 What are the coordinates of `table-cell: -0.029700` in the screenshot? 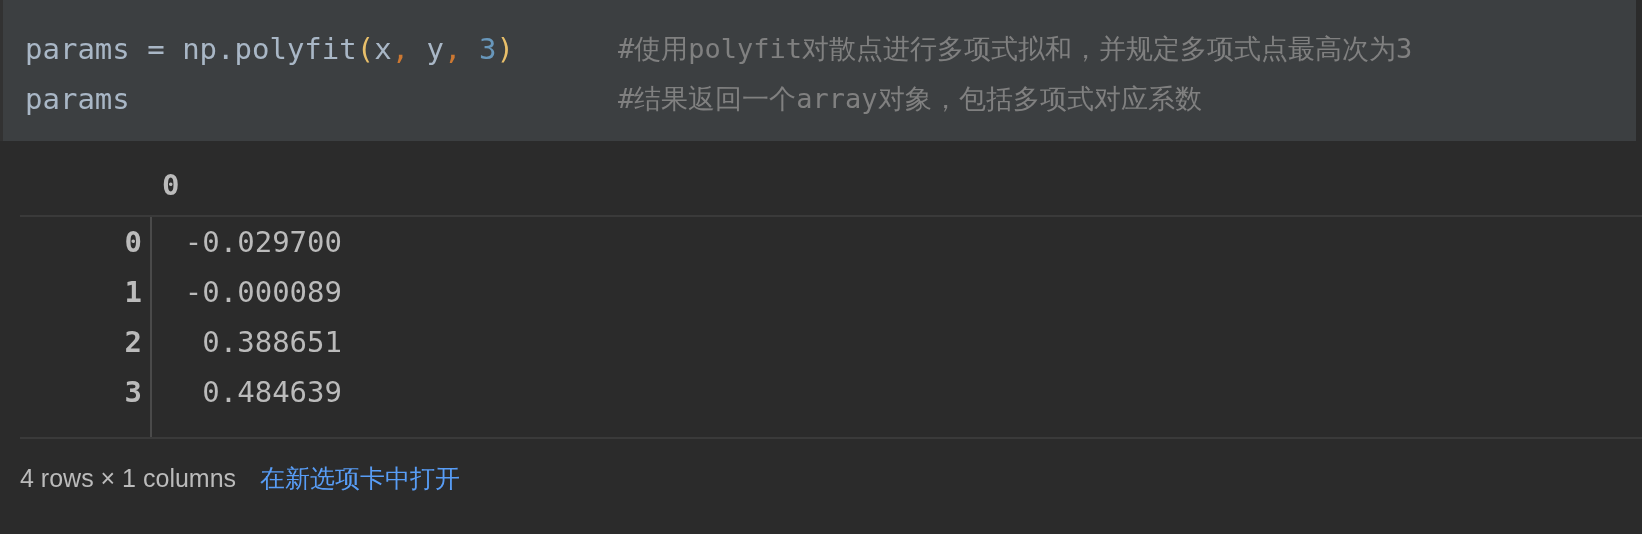 It's located at (263, 242).